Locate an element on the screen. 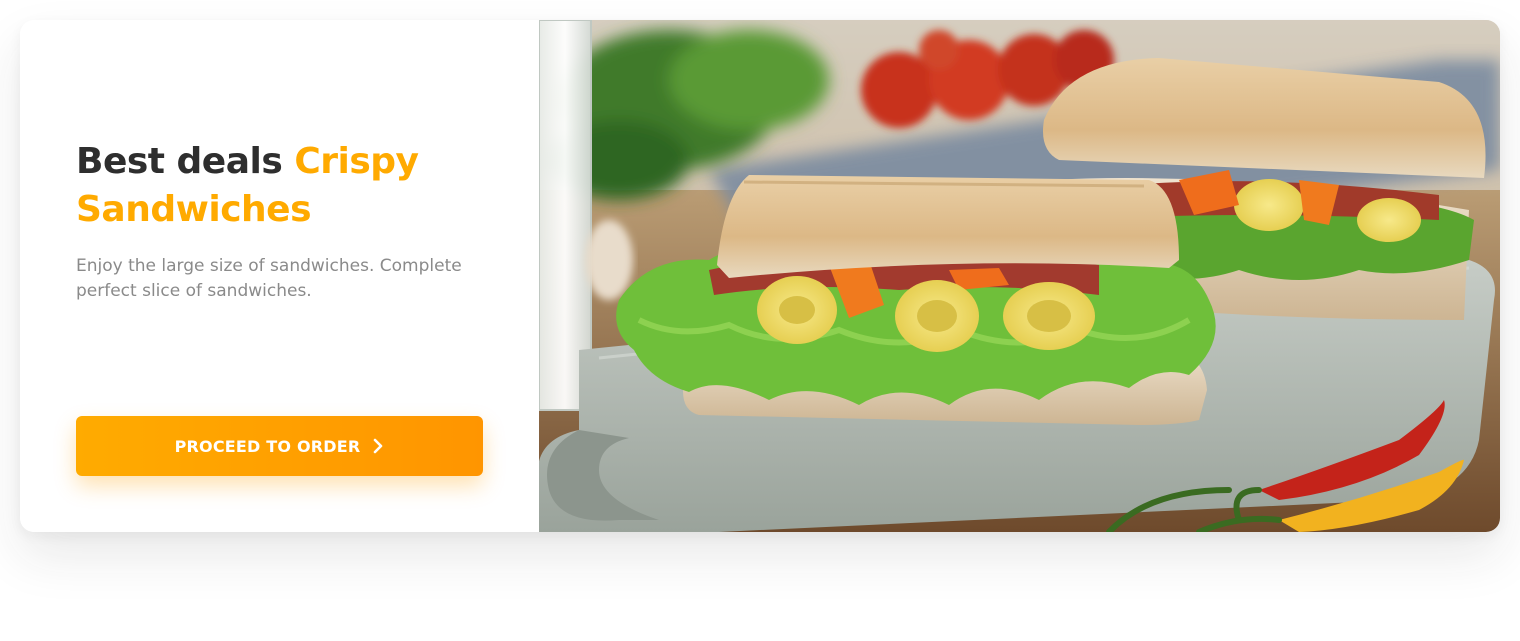 This screenshot has width=1520, height=641. proceed-to-order-button: PROCEED TO ORDER is located at coordinates (279, 446).